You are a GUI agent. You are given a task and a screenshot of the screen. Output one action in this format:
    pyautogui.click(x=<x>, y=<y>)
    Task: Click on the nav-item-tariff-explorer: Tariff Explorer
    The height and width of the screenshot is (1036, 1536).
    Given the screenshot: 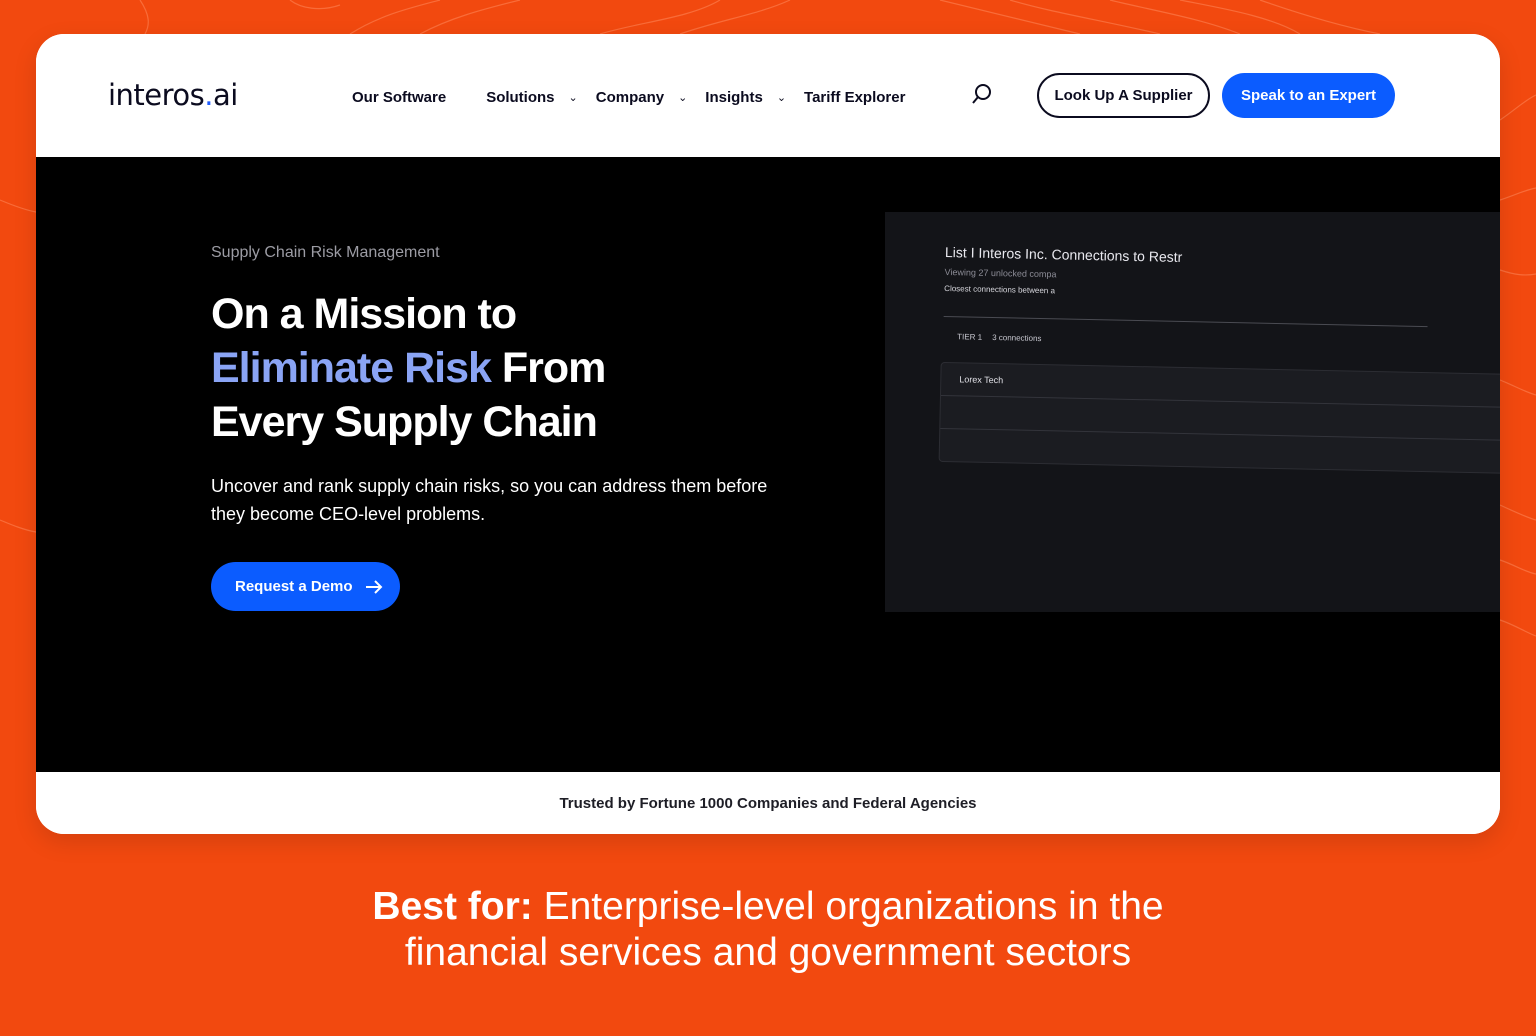 What is the action you would take?
    pyautogui.click(x=854, y=97)
    